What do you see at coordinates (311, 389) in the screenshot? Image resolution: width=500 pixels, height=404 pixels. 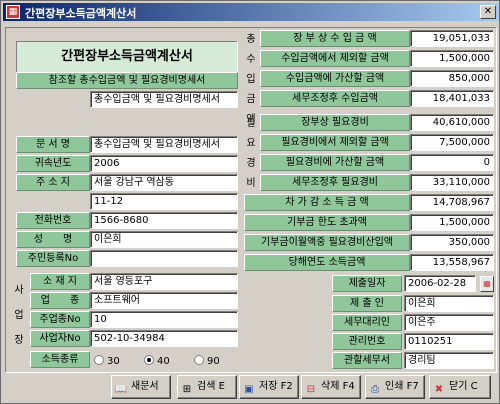 I see `delete-icon: ⊟` at bounding box center [311, 389].